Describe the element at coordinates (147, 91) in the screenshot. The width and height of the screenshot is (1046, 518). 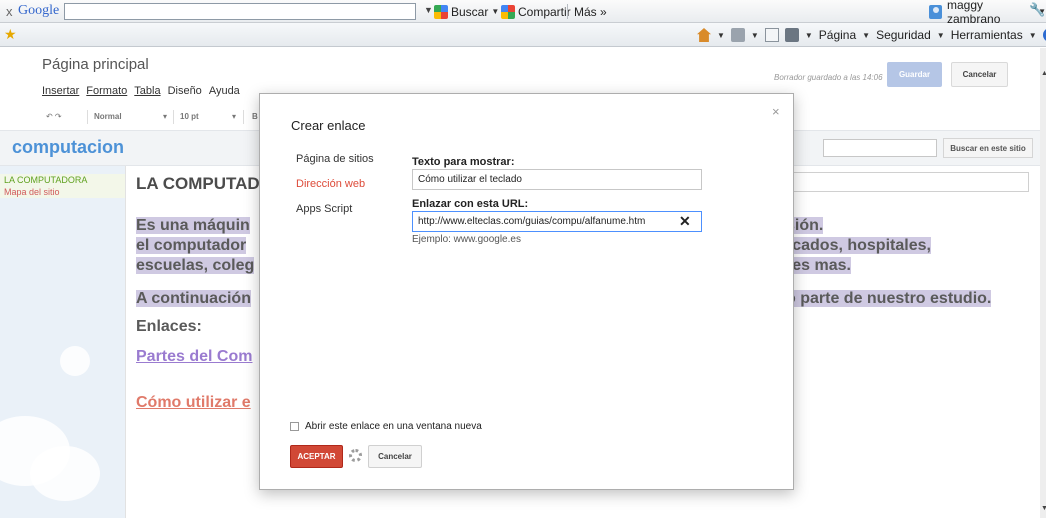
I see `menu-tabla: Tabla` at that location.